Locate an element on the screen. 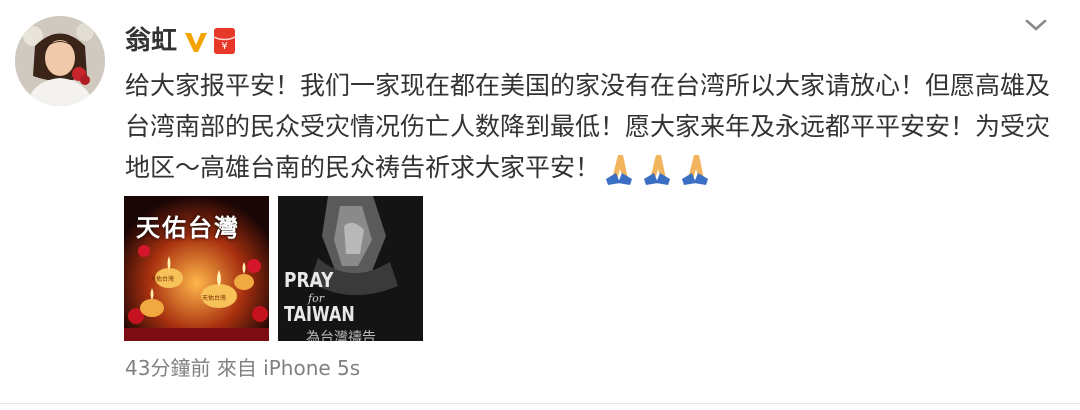 This screenshot has width=1080, height=410. member-badge-icon: ¥ is located at coordinates (224, 41).